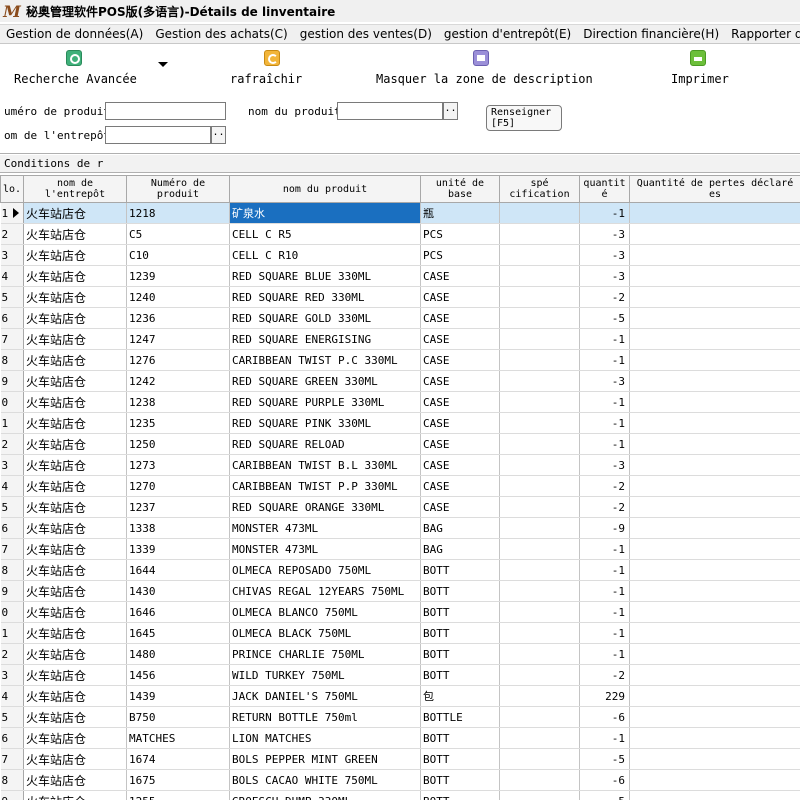  Describe the element at coordinates (178, 591) in the screenshot. I see `product-number-cell: 1430` at that location.